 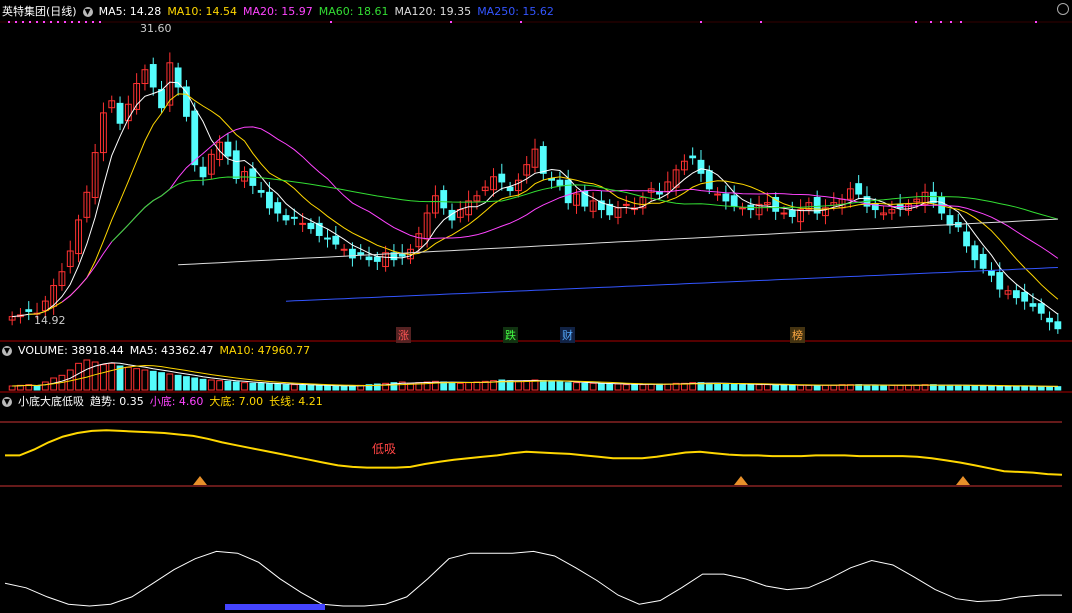 What do you see at coordinates (797, 335) in the screenshot?
I see `event-marker: 榜` at bounding box center [797, 335].